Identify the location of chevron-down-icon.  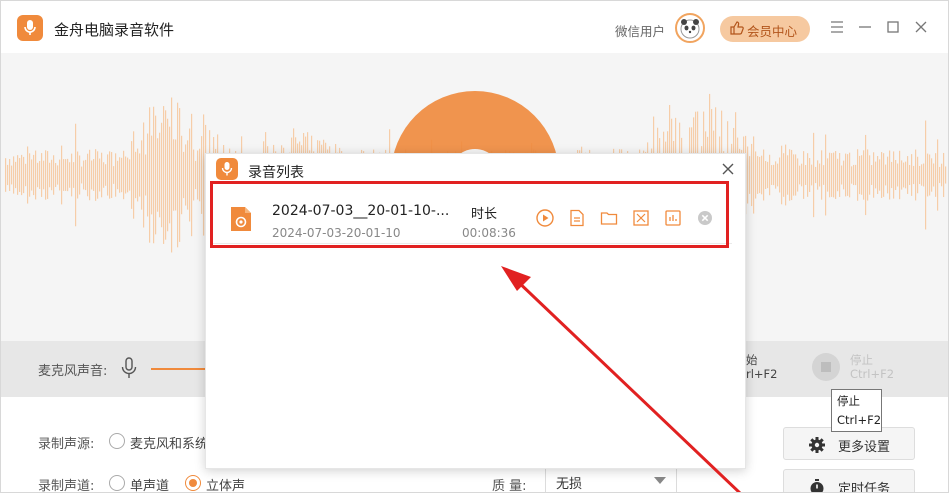
(660, 480).